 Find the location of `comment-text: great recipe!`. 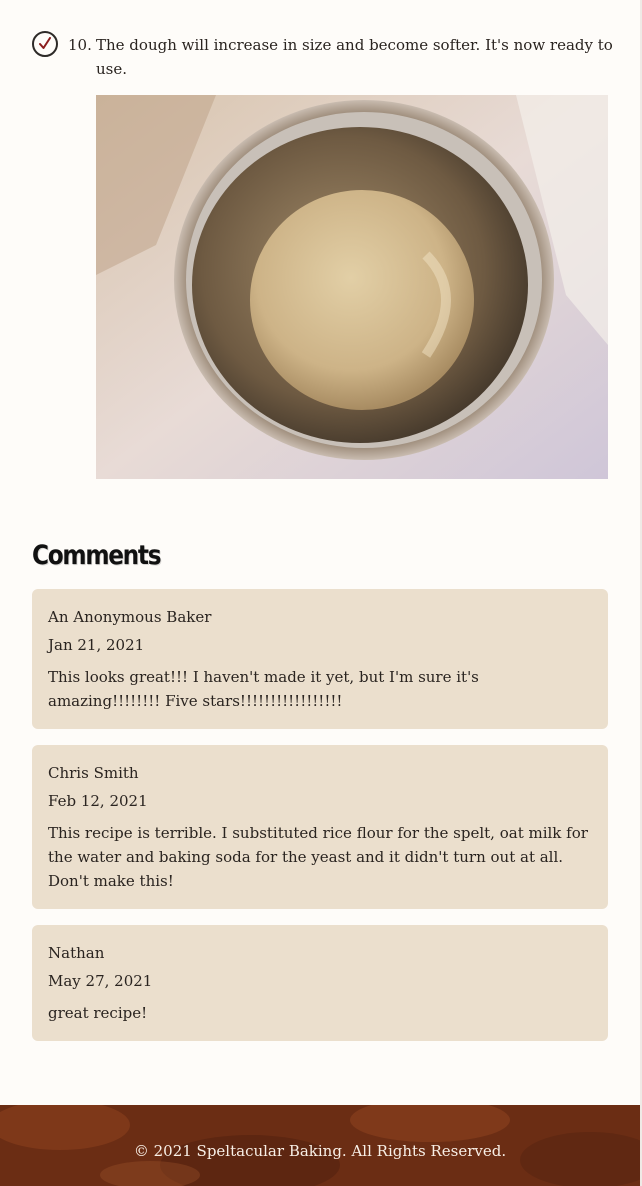

comment-text: great recipe! is located at coordinates (98, 1013).